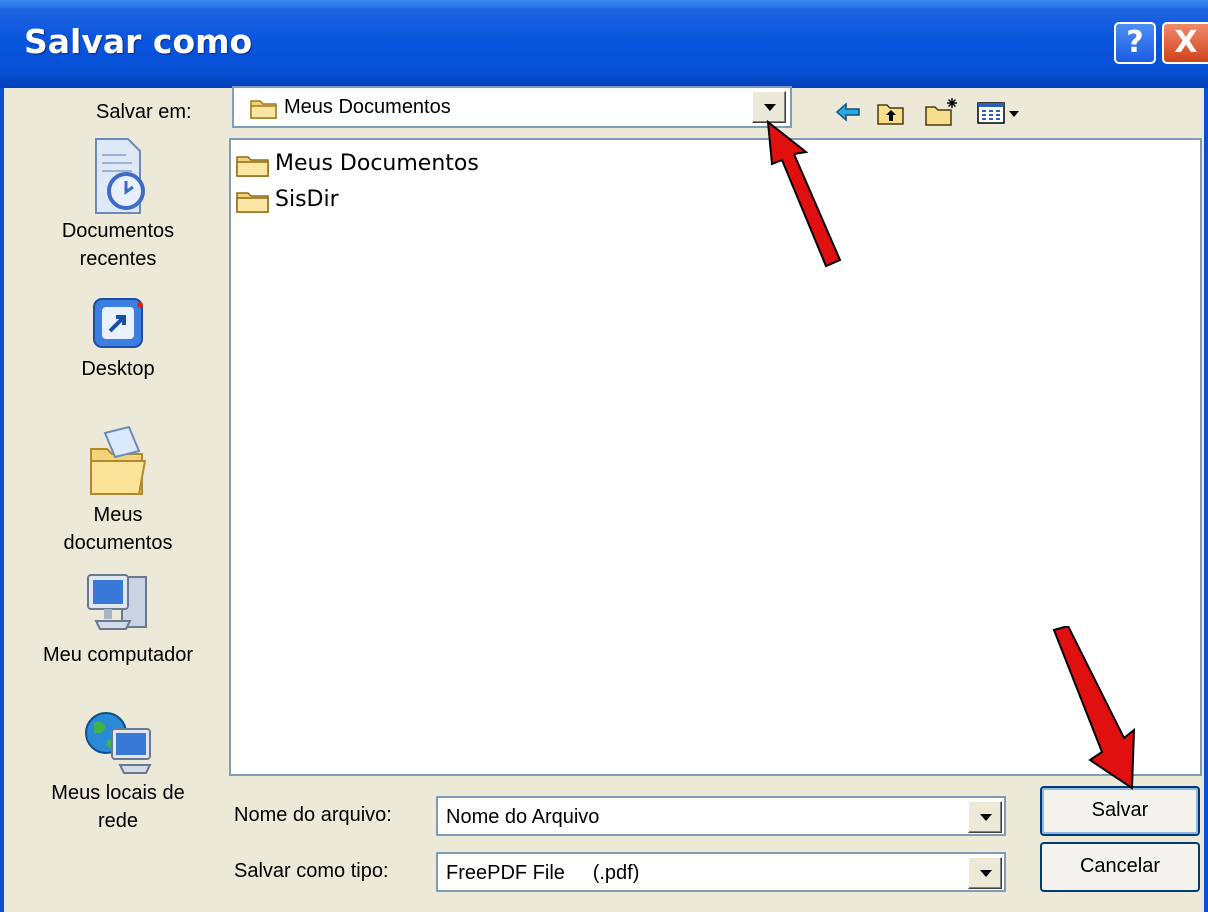 The image size is (1208, 912). I want to click on up-folder-icon, so click(891, 112).